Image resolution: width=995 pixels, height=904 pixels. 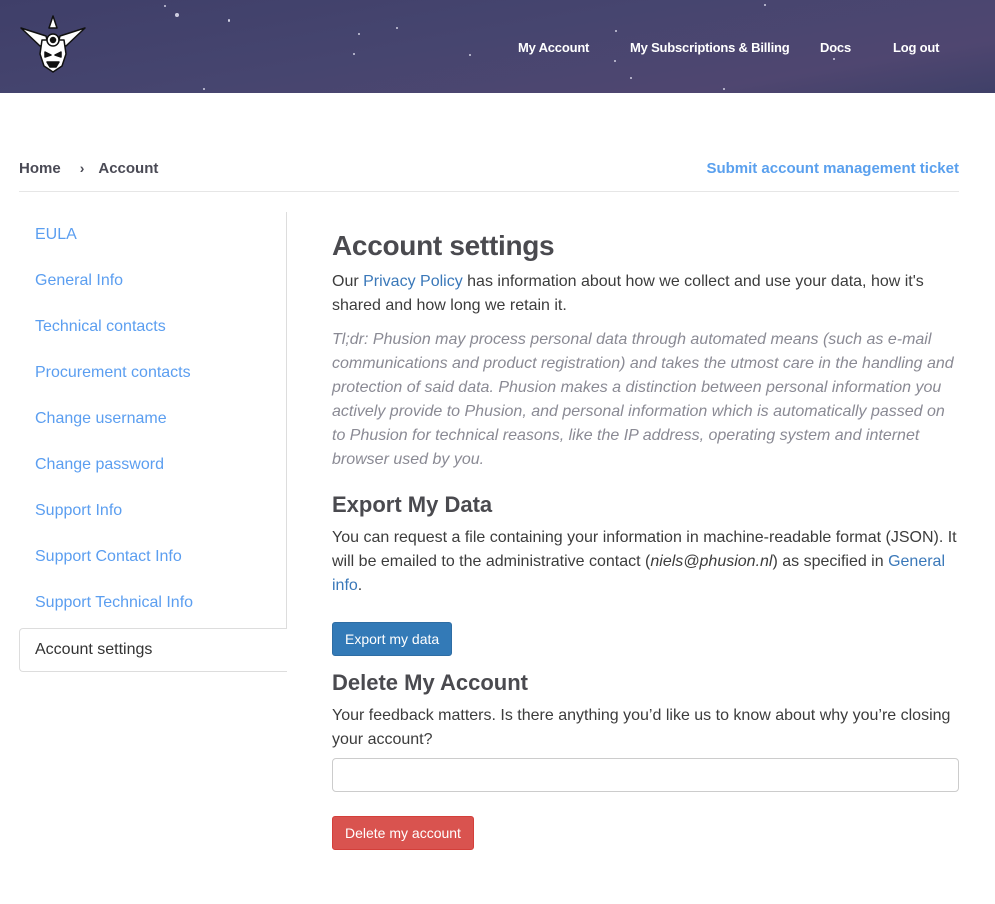 I want to click on sidebar-item-support-info: Support Info, so click(x=78, y=511).